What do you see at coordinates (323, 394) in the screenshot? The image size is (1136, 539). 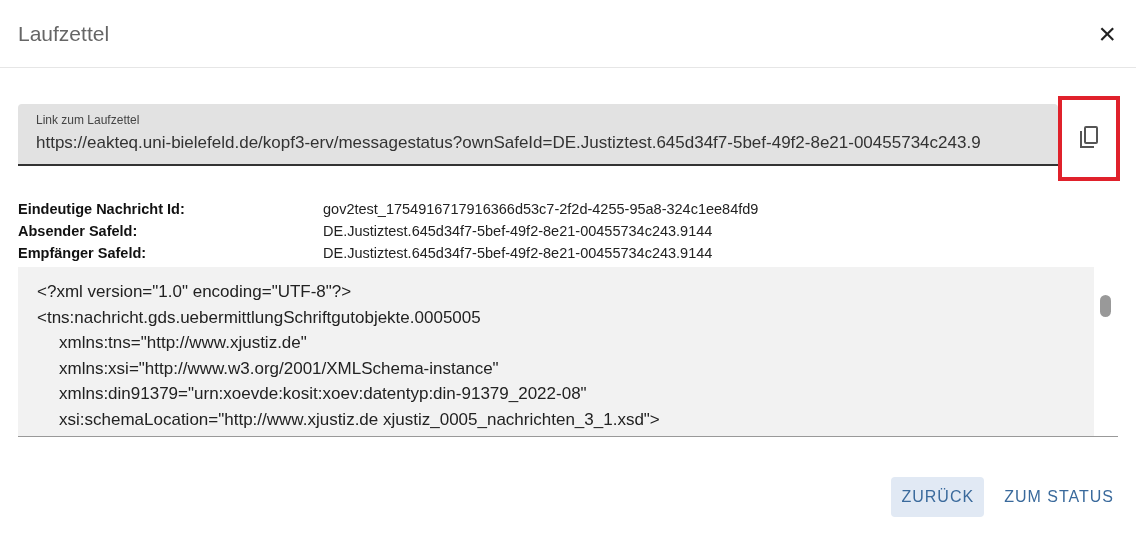 I see `xml-line: xmlns:din91379="urn:xoevde:kosit:xoev:datentyp:din-91379_2022-08"` at bounding box center [323, 394].